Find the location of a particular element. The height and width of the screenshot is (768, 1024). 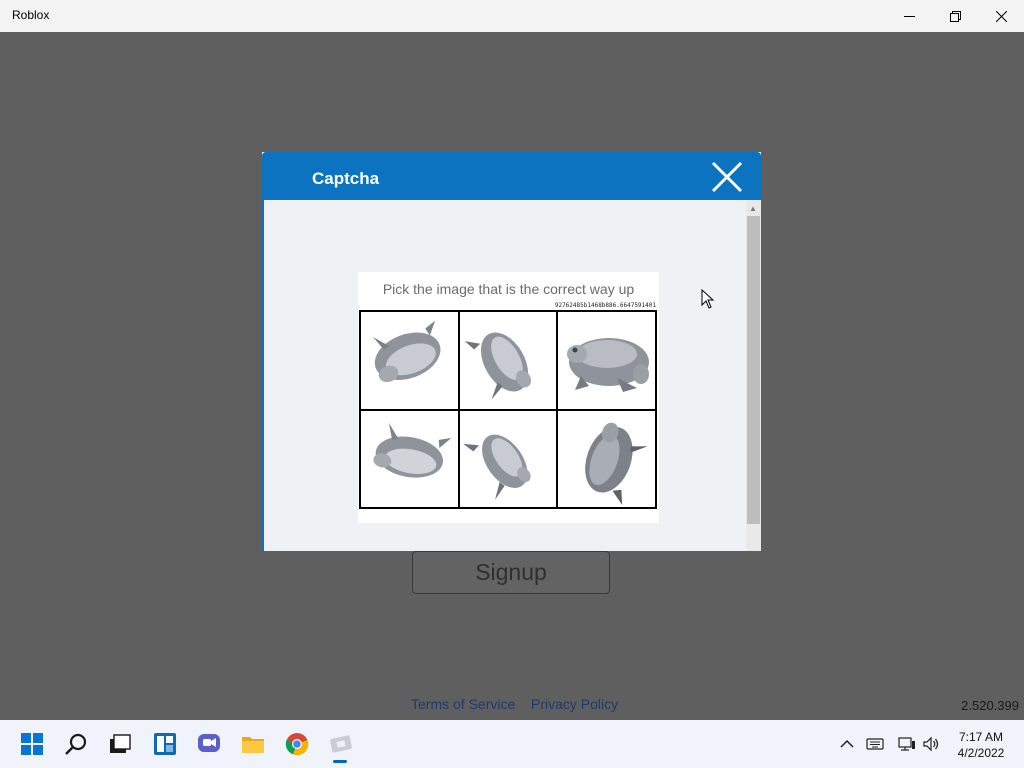

volume-icon is located at coordinates (931, 744).